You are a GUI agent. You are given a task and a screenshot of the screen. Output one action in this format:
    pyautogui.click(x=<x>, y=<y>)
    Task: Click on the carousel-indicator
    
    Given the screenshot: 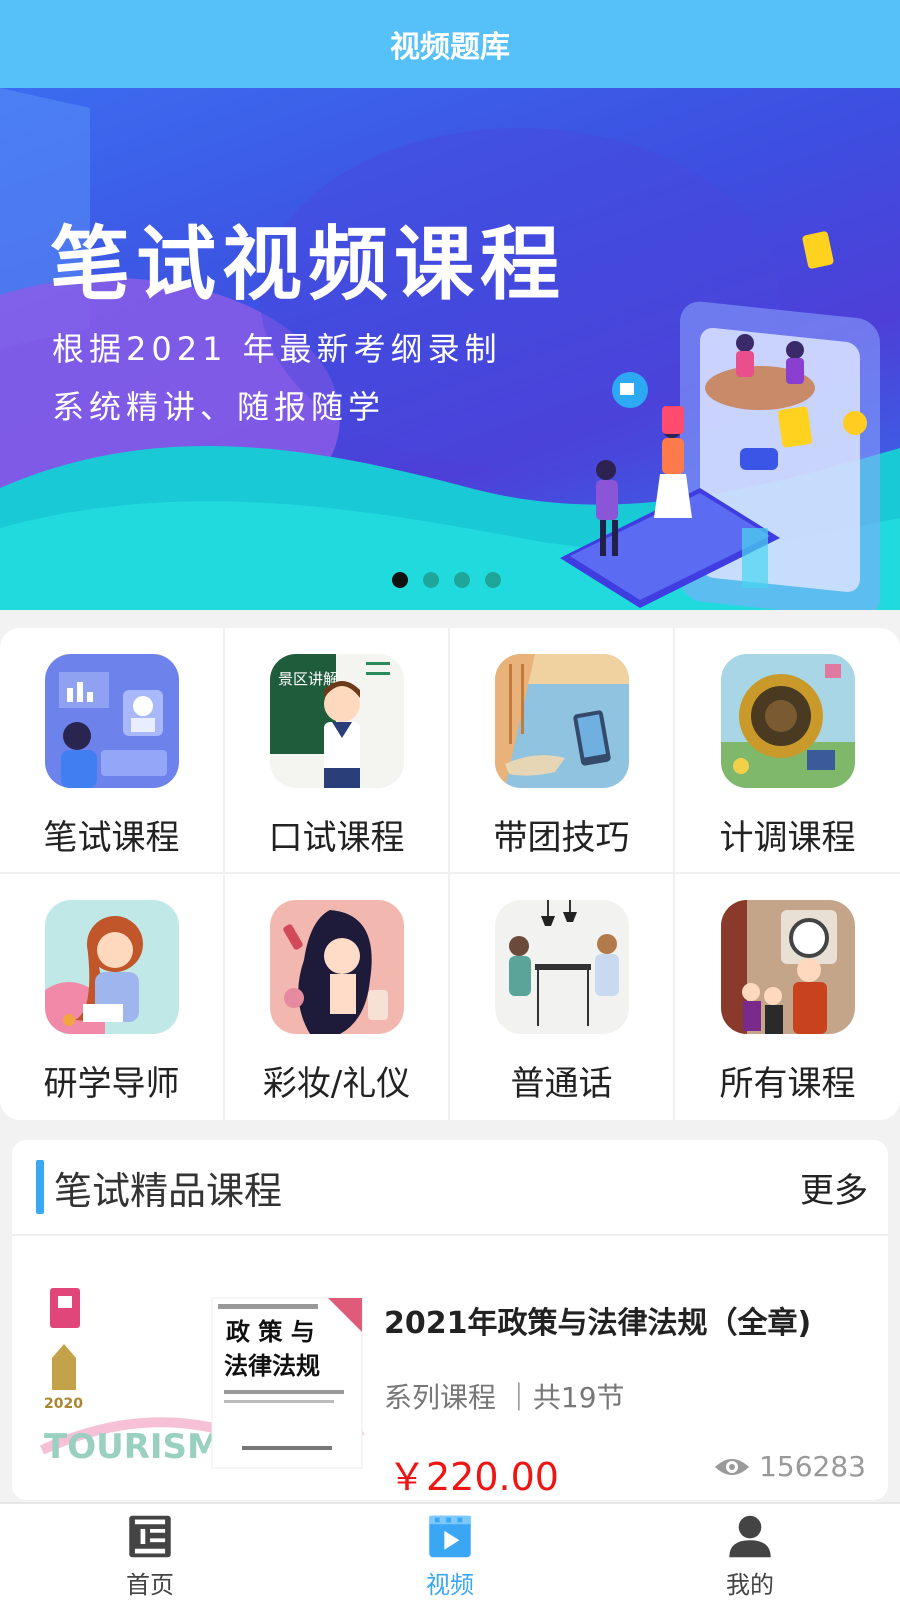 What is the action you would take?
    pyautogui.click(x=446, y=580)
    